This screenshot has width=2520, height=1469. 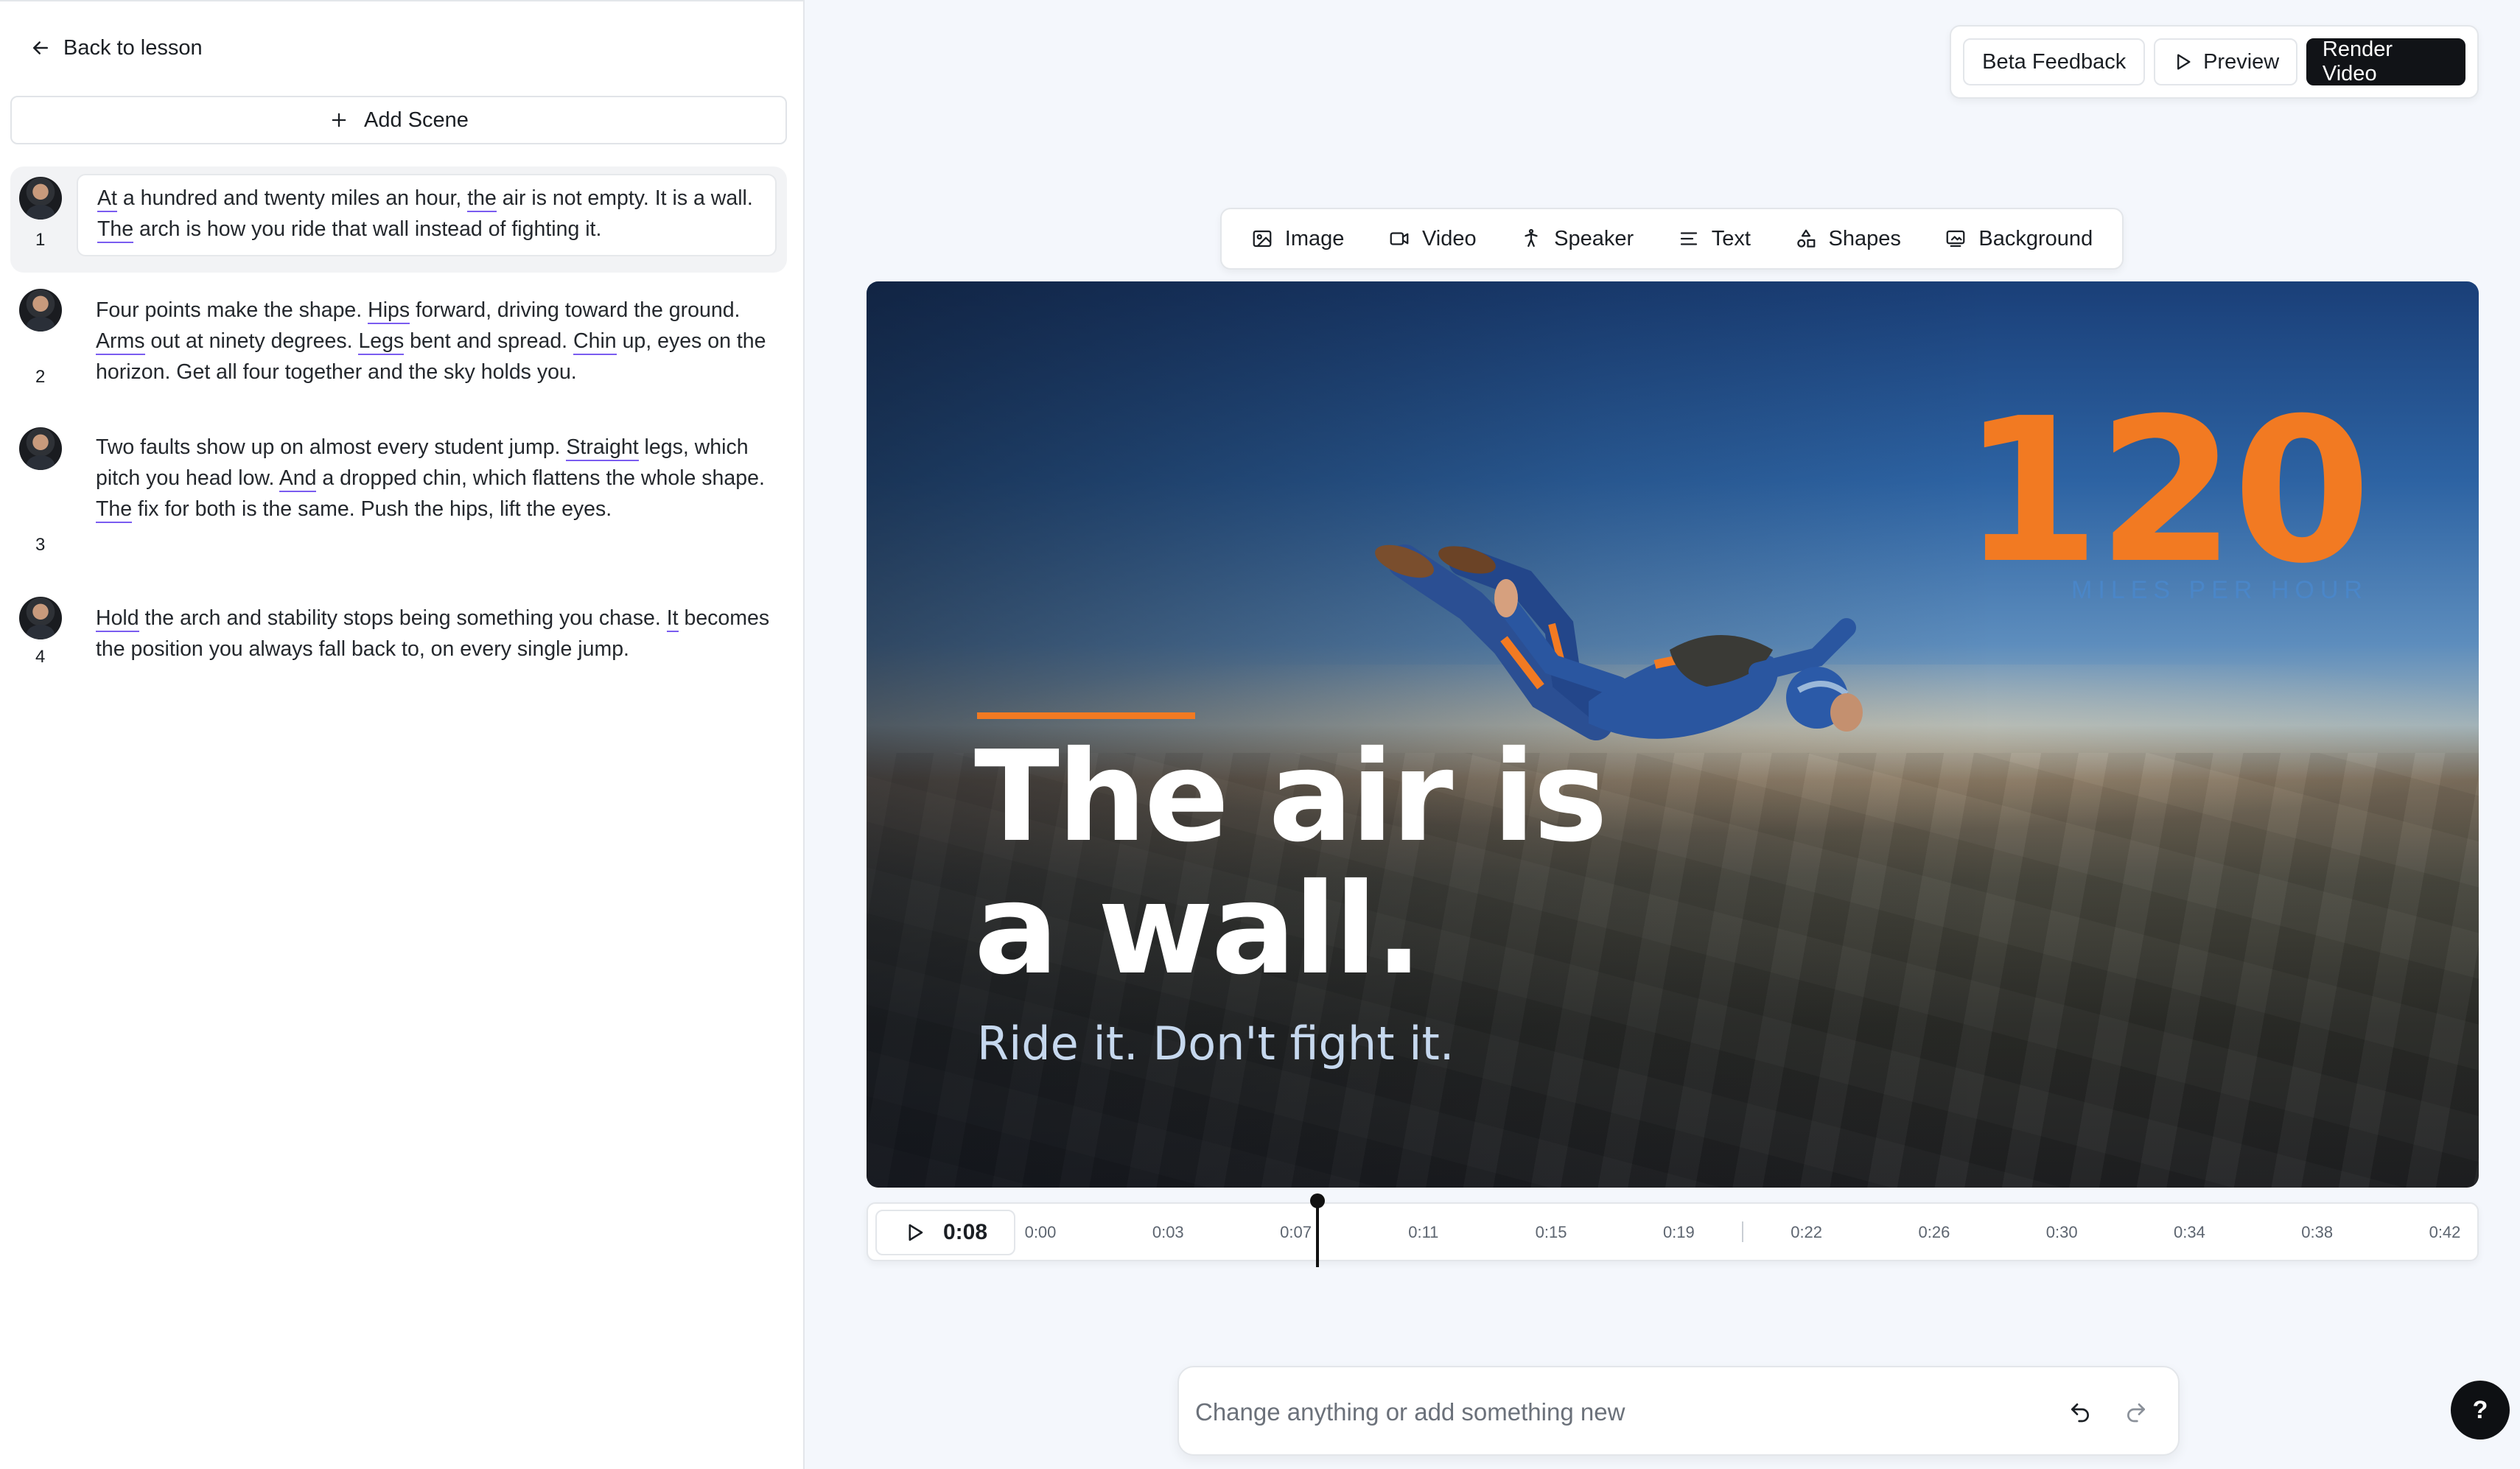 What do you see at coordinates (2166, 491) in the screenshot?
I see `stat-value: 120` at bounding box center [2166, 491].